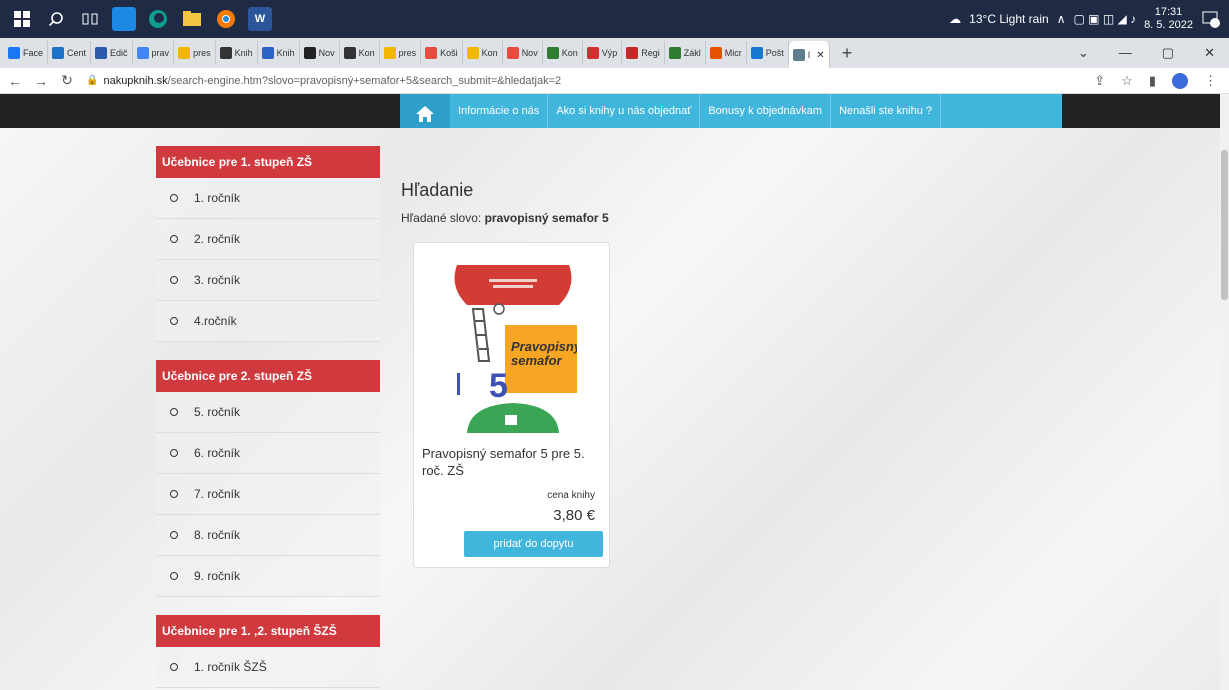 The height and width of the screenshot is (690, 1229). What do you see at coordinates (441, 218) in the screenshot?
I see `search-term-label: Hľadané slovo:` at bounding box center [441, 218].